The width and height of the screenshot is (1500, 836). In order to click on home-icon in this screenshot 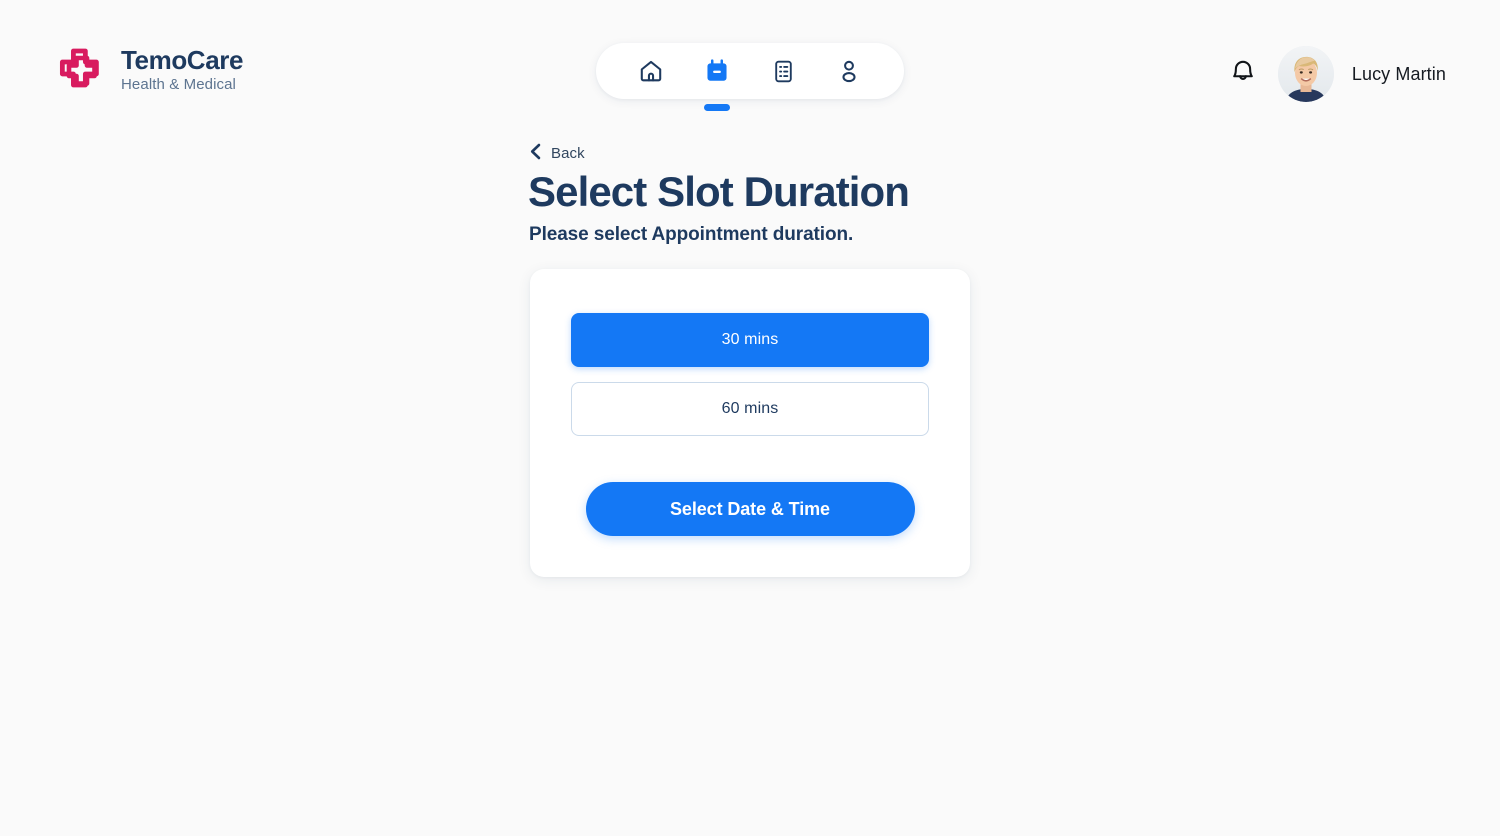, I will do `click(651, 71)`.